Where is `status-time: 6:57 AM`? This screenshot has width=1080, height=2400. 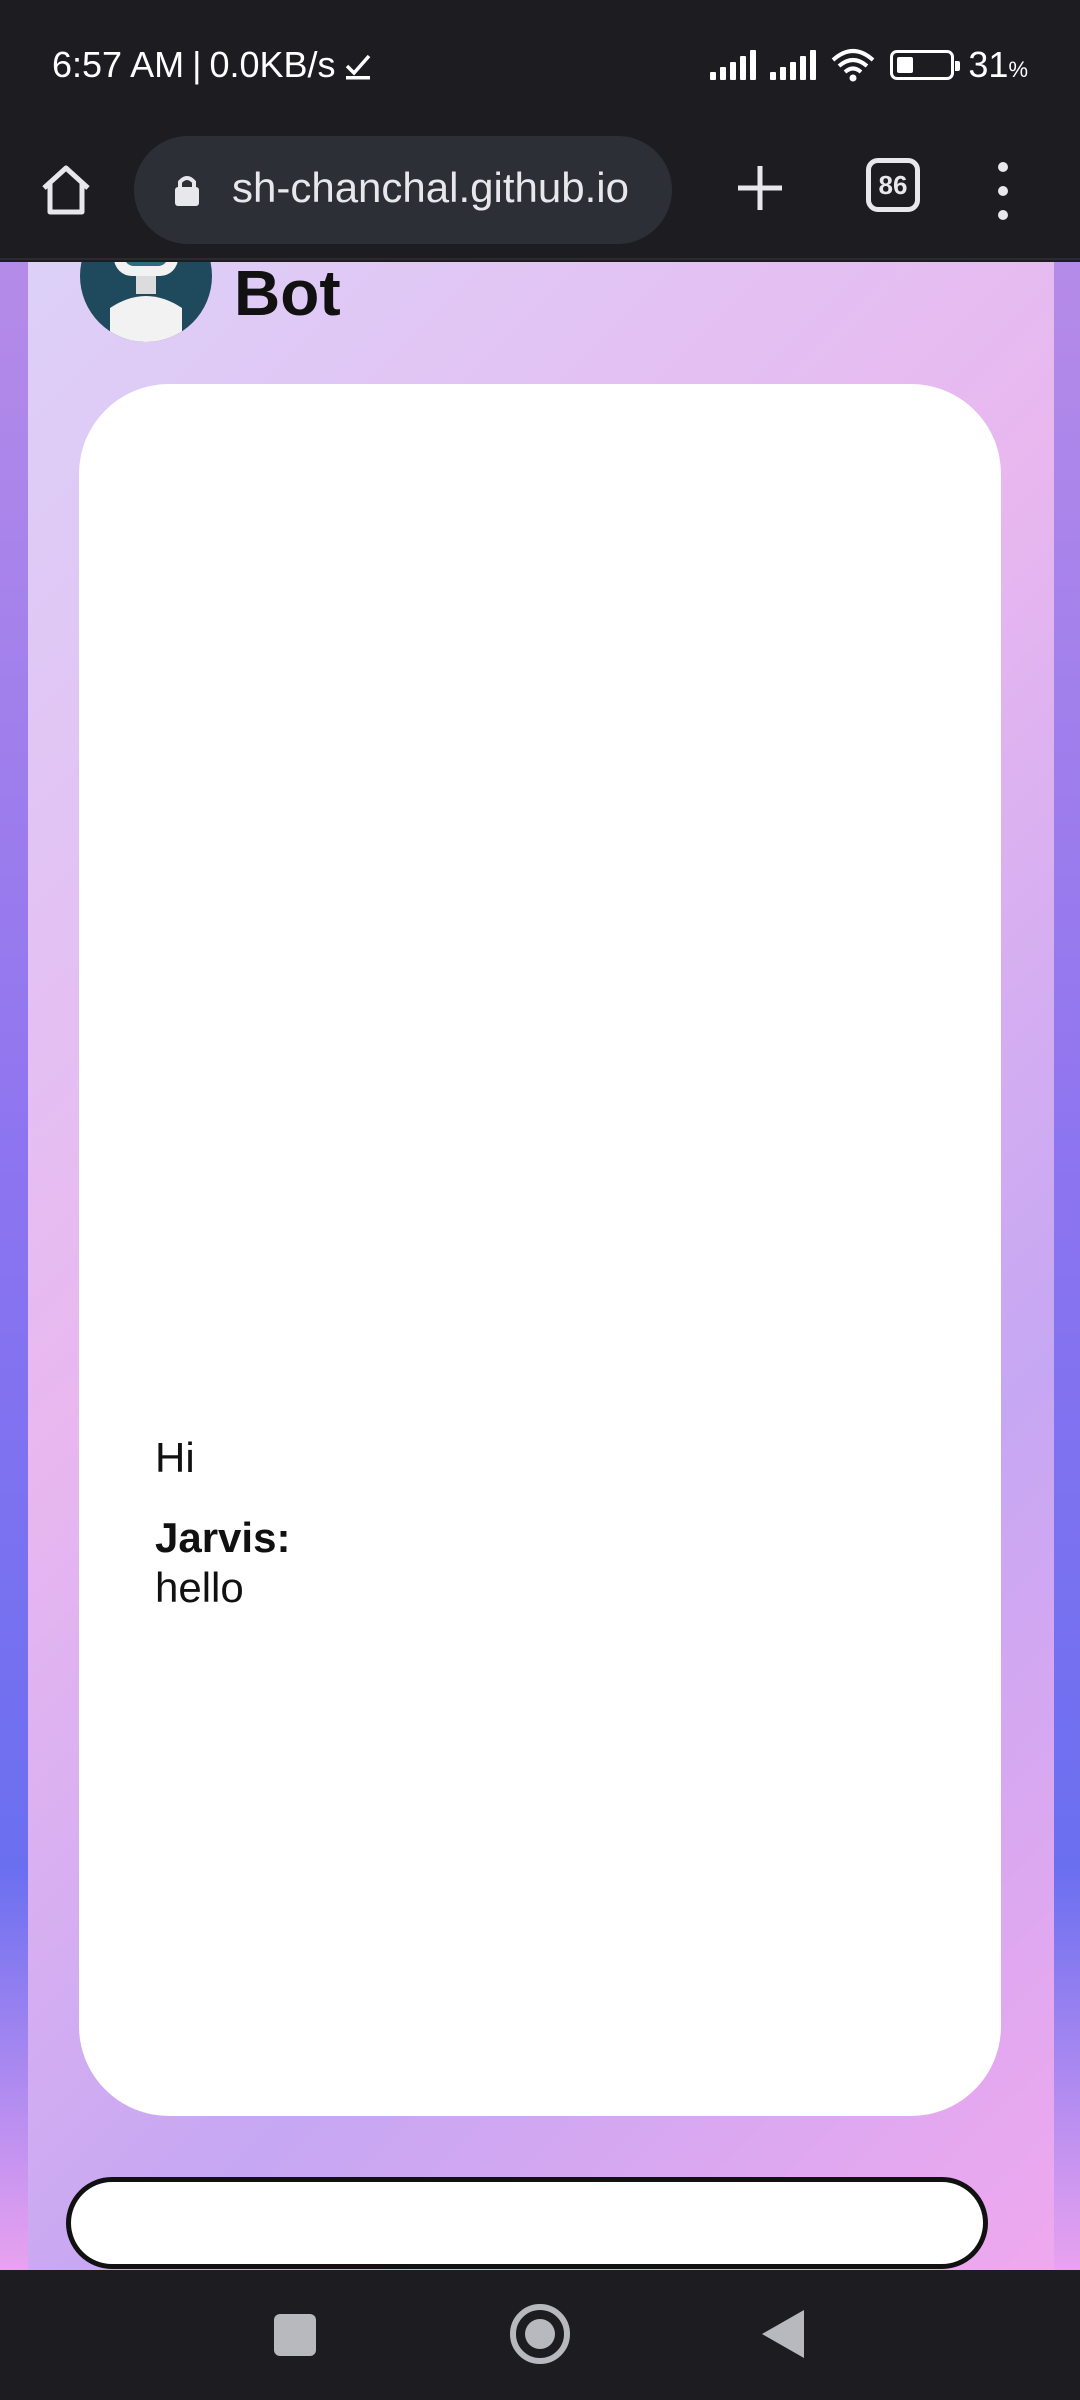 status-time: 6:57 AM is located at coordinates (118, 64).